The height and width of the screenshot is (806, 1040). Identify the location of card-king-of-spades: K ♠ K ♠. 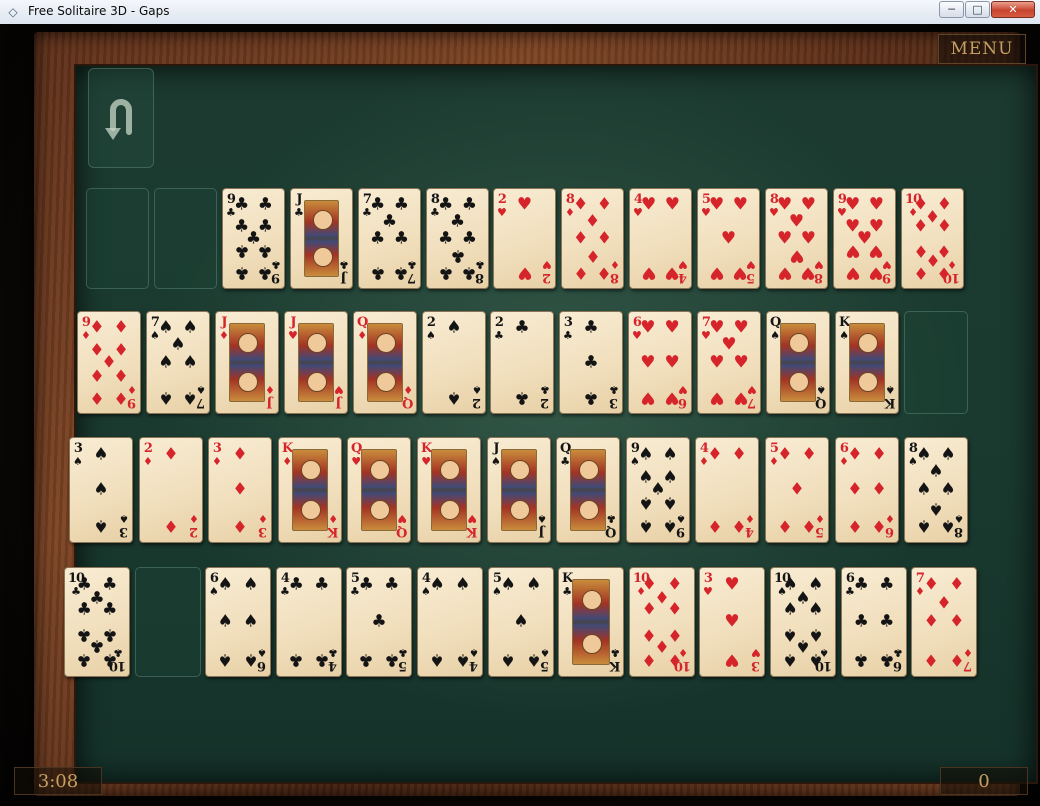
(867, 362).